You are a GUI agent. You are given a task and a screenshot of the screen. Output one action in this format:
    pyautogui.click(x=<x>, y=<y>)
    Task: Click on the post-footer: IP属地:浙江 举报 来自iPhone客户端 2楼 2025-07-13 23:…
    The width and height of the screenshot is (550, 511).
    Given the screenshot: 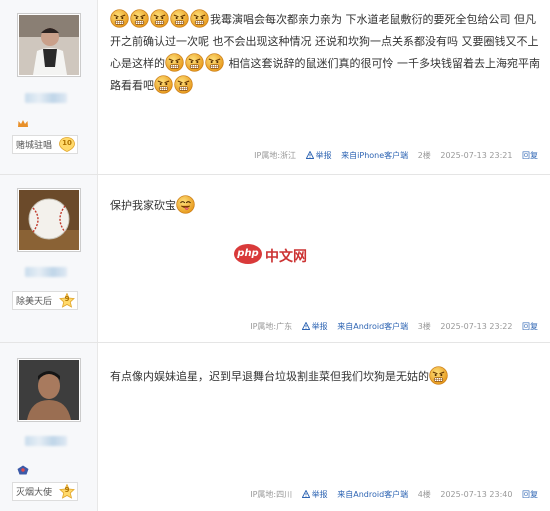 What is the action you would take?
    pyautogui.click(x=396, y=155)
    